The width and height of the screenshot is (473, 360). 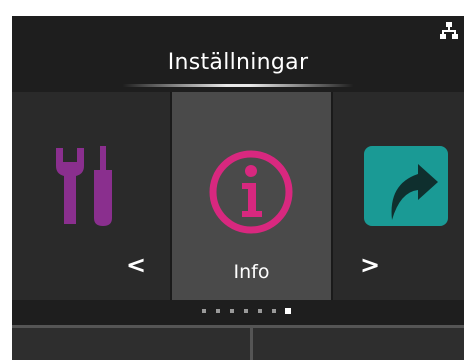 What do you see at coordinates (238, 85) in the screenshot?
I see `title-underline` at bounding box center [238, 85].